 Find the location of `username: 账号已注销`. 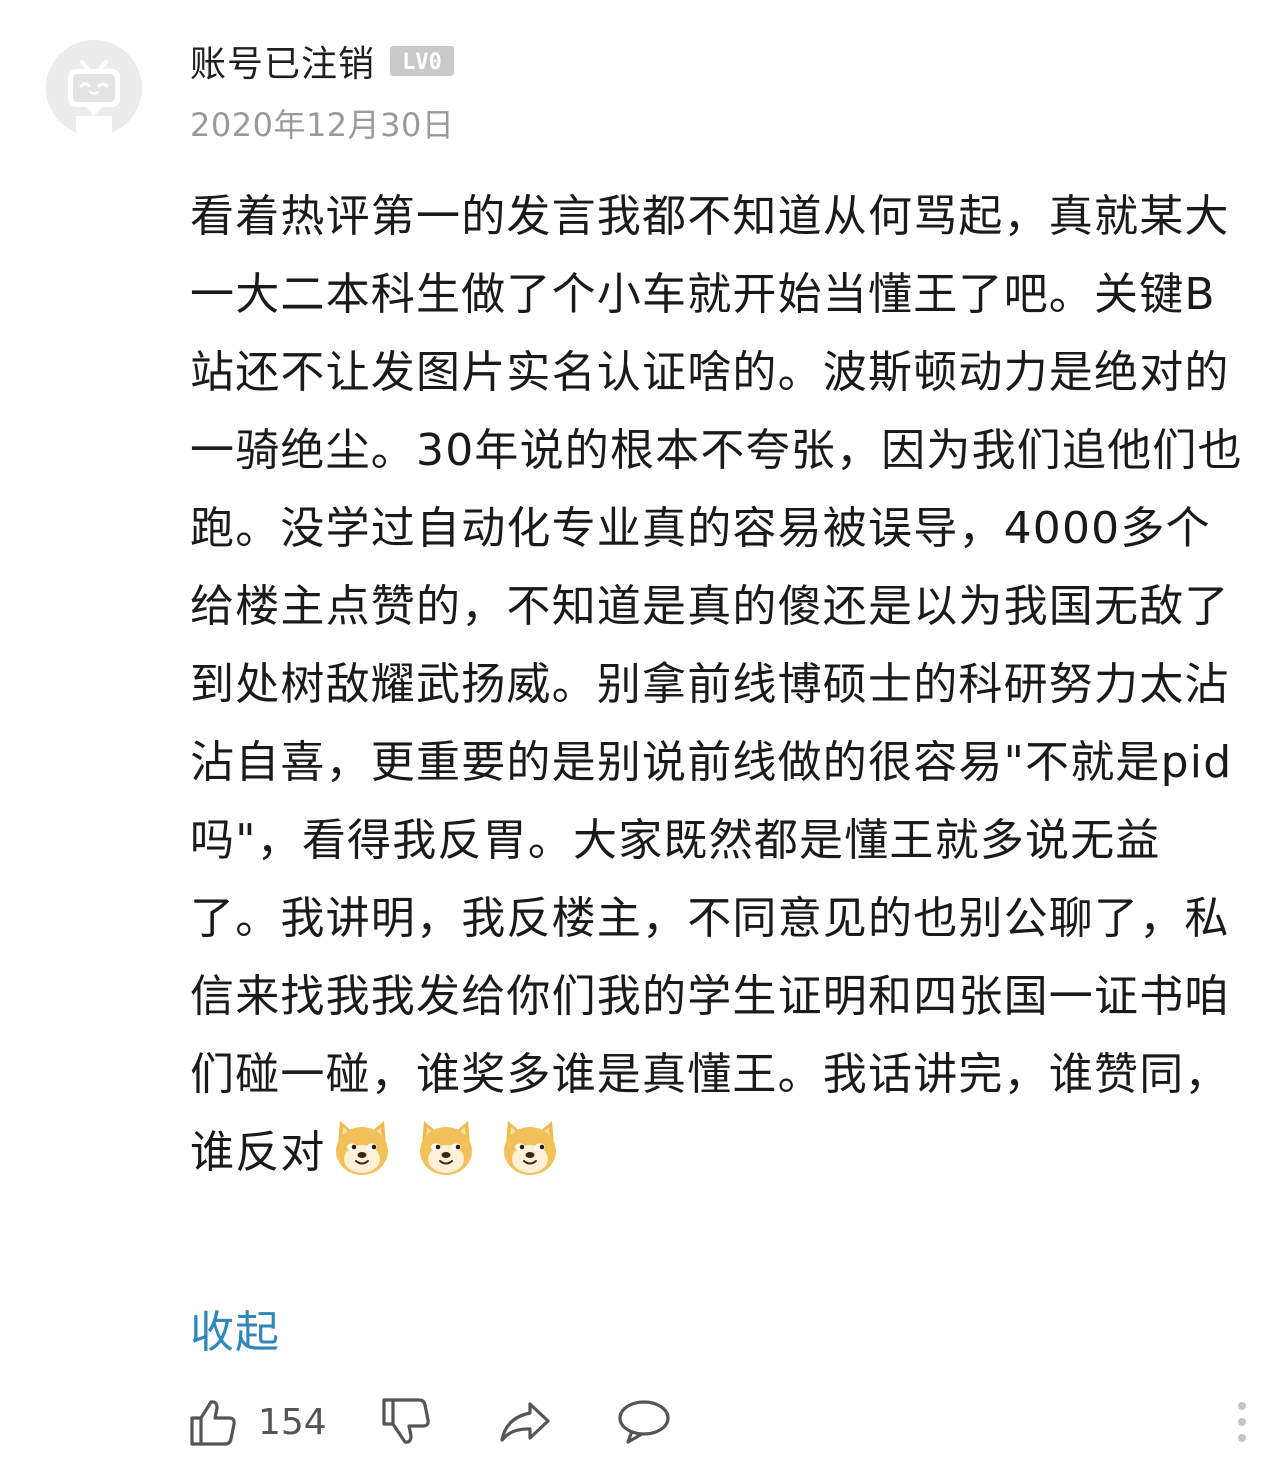

username: 账号已注销 is located at coordinates (282, 61).